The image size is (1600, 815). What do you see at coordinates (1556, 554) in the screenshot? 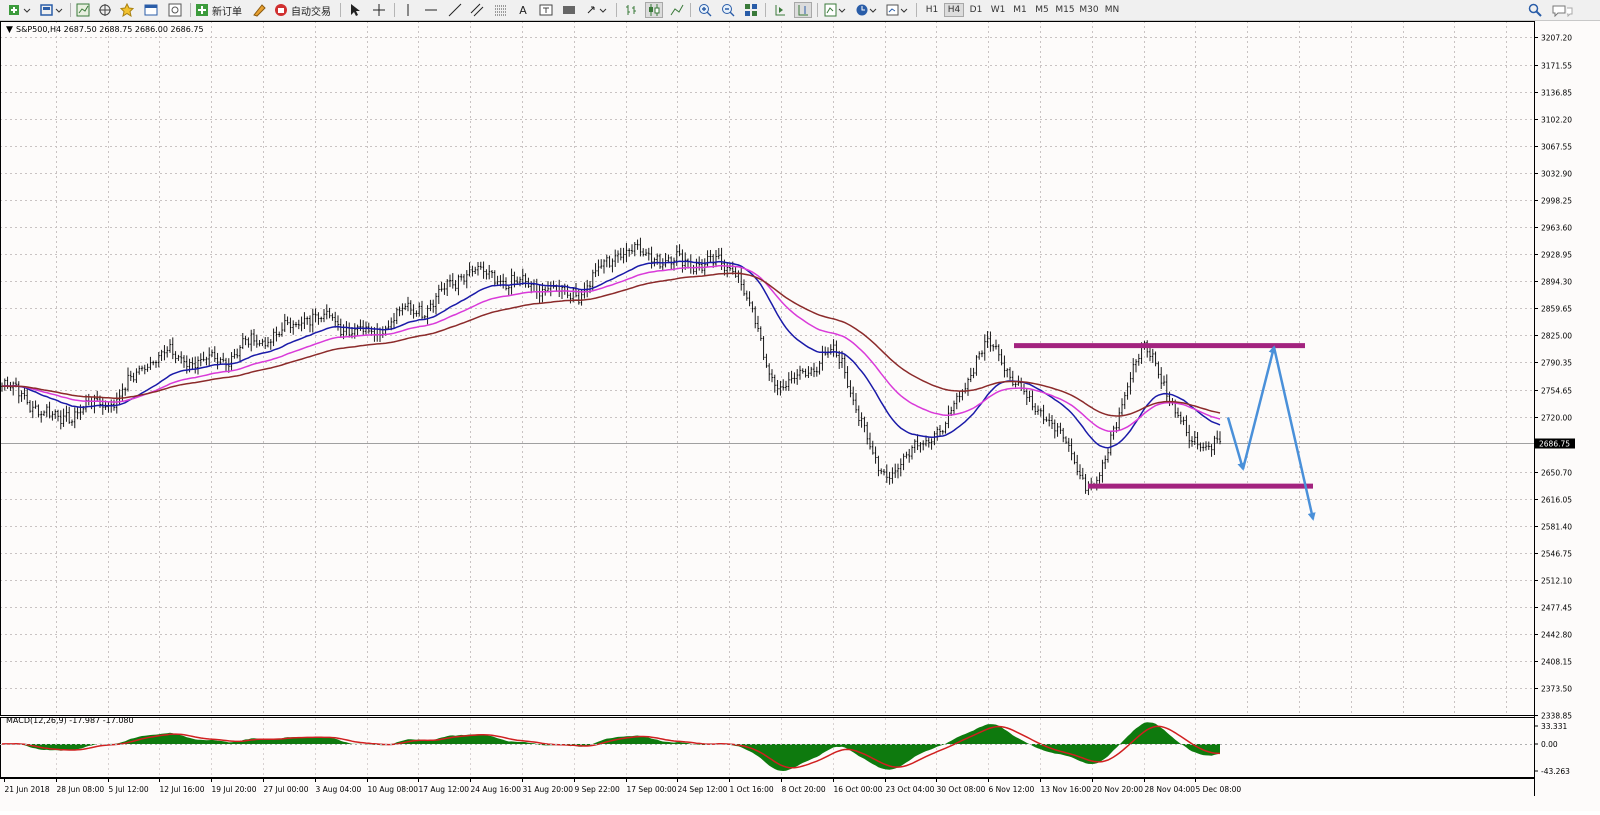
I see `price-axis-label: 2546.75` at bounding box center [1556, 554].